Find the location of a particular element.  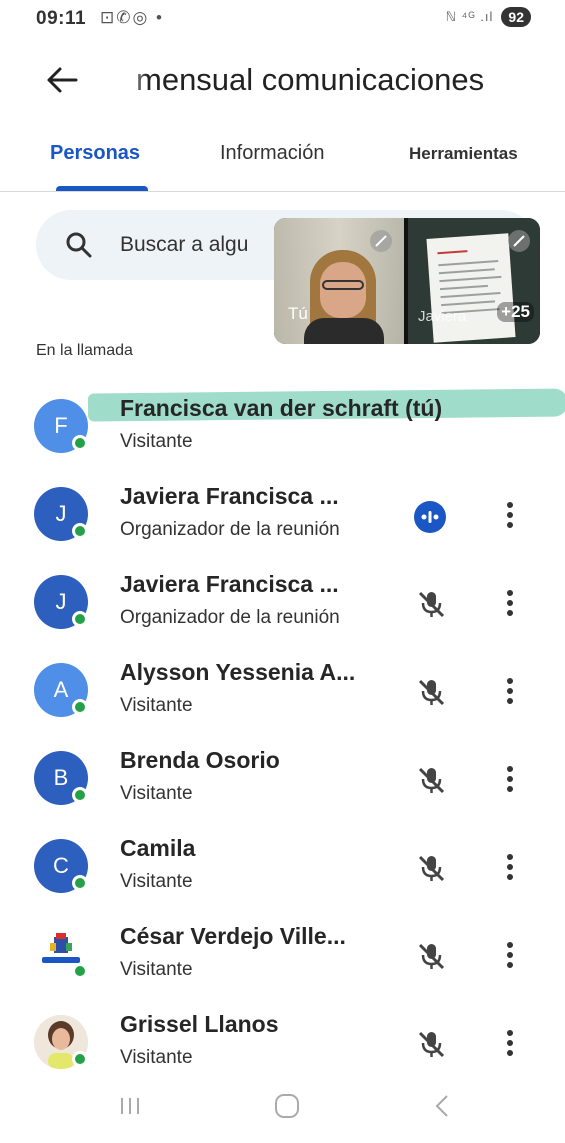

tab-bar: Personas Información Herramientas is located at coordinates (282, 161).